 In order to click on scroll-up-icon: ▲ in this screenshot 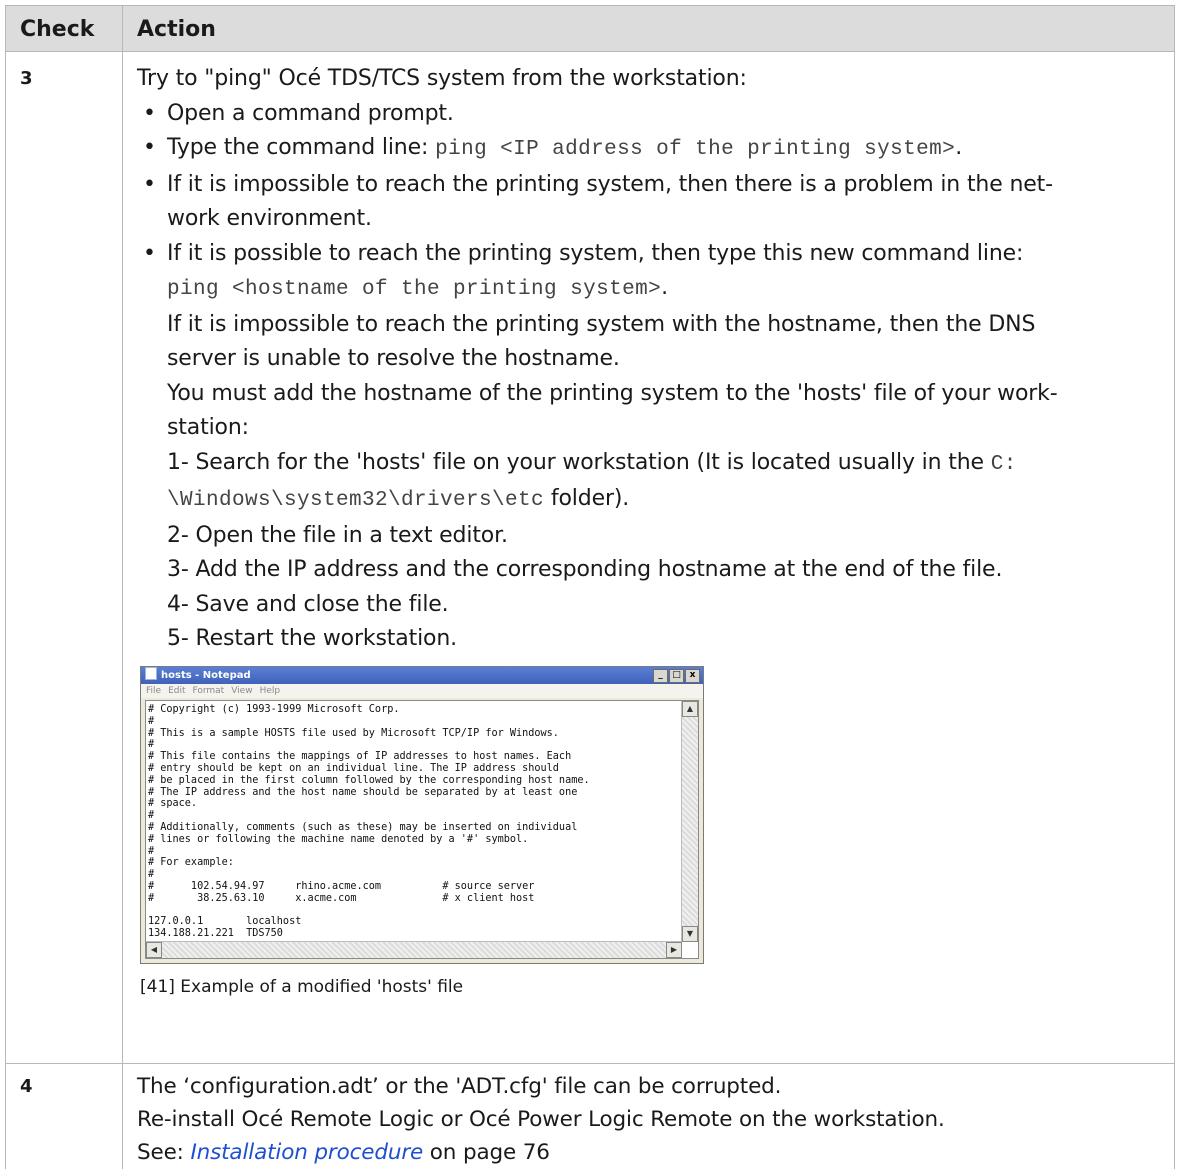, I will do `click(690, 709)`.